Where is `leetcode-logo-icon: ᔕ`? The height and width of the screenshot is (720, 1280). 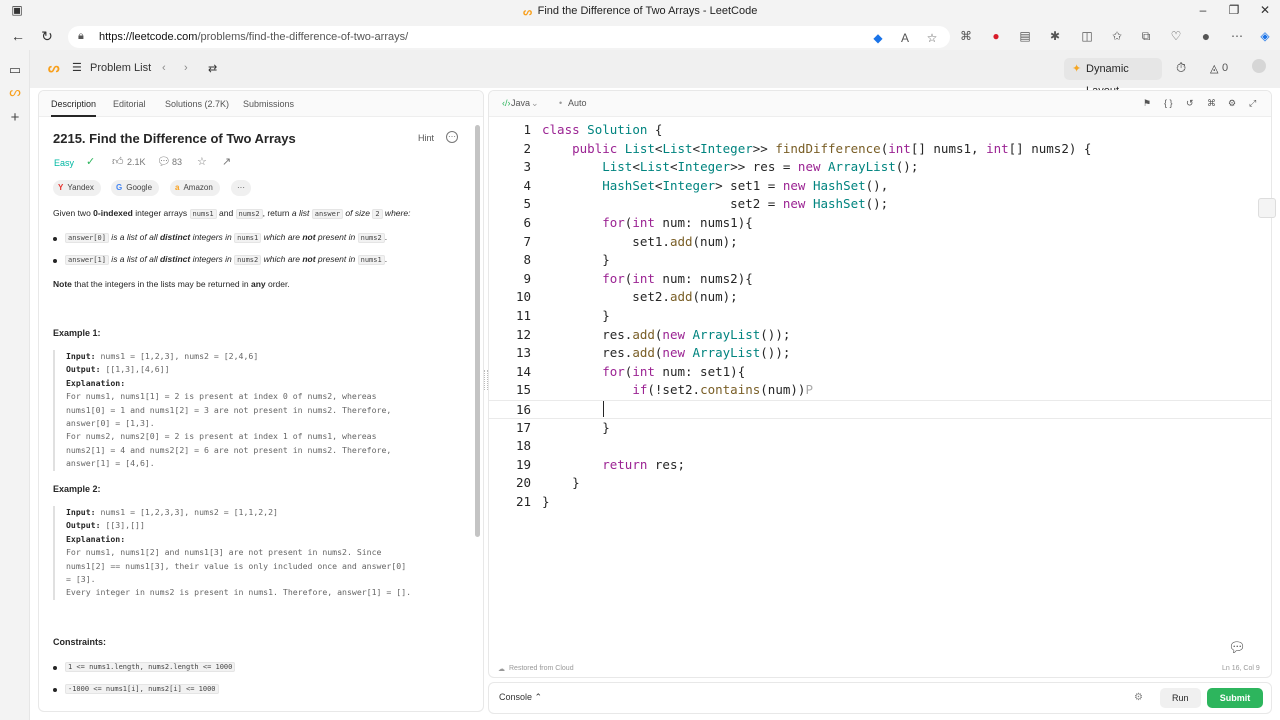 leetcode-logo-icon: ᔕ is located at coordinates (54, 68).